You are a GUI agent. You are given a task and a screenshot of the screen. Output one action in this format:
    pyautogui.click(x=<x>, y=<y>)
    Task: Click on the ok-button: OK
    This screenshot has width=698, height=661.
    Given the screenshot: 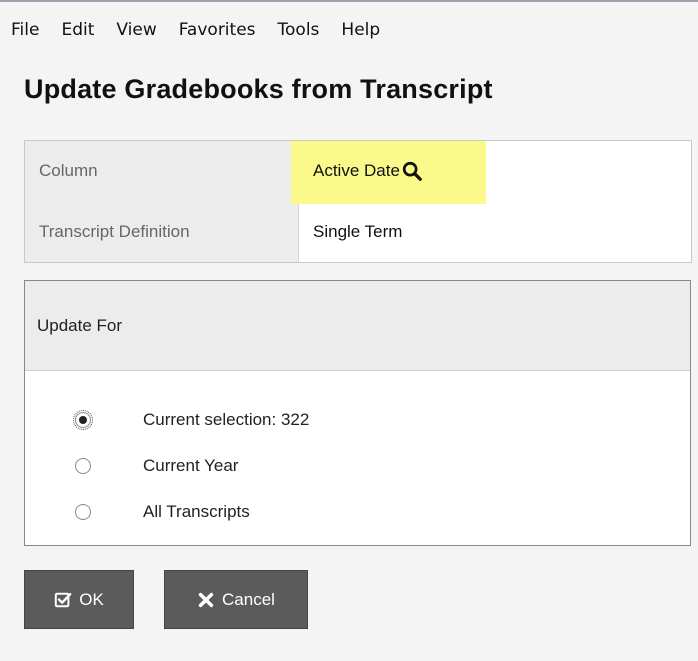 What is the action you would take?
    pyautogui.click(x=79, y=599)
    